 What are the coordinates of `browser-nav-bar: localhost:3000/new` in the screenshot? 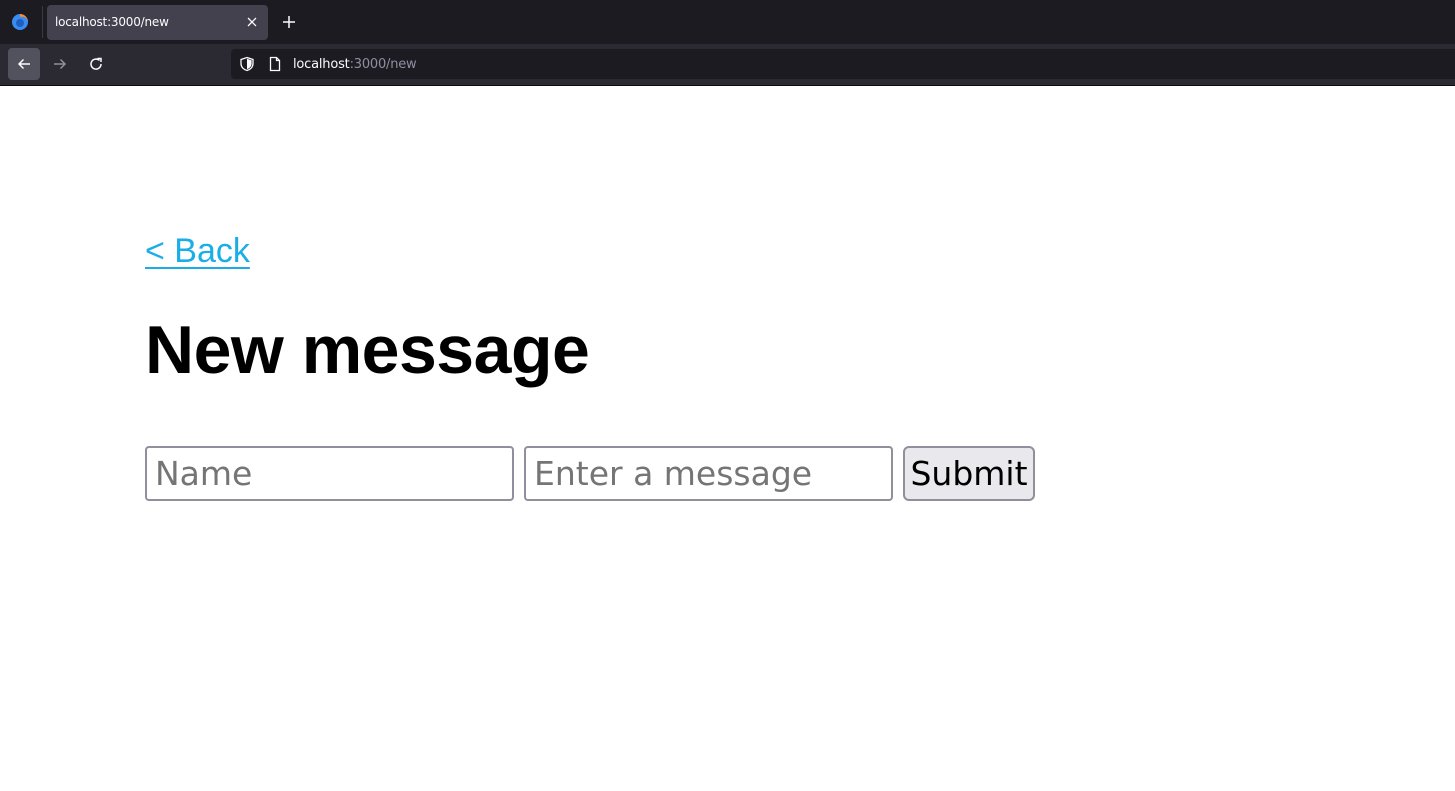 It's located at (727, 65).